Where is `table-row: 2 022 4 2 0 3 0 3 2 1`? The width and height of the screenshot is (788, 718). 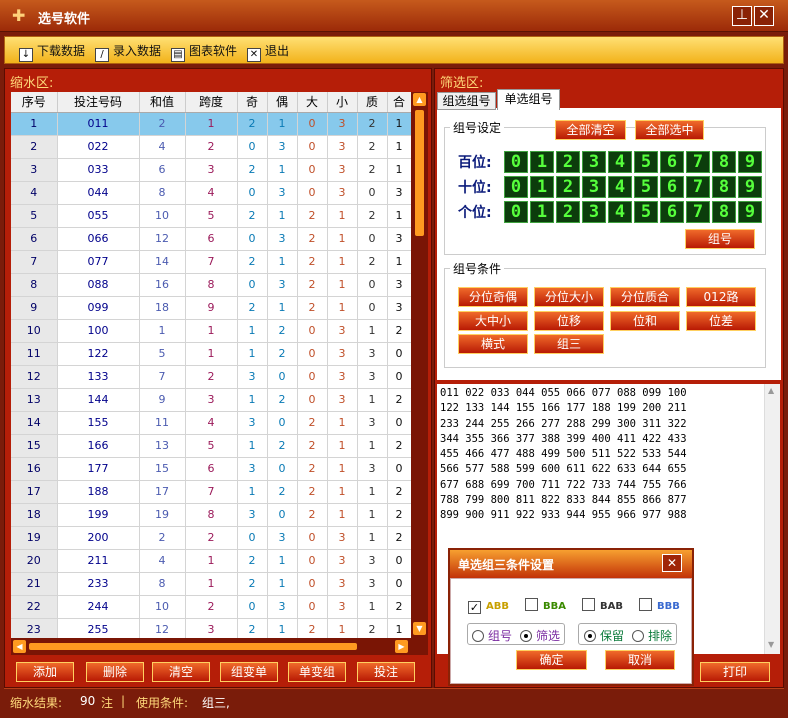
table-row: 2 022 4 2 0 3 0 3 2 1 is located at coordinates (211, 147).